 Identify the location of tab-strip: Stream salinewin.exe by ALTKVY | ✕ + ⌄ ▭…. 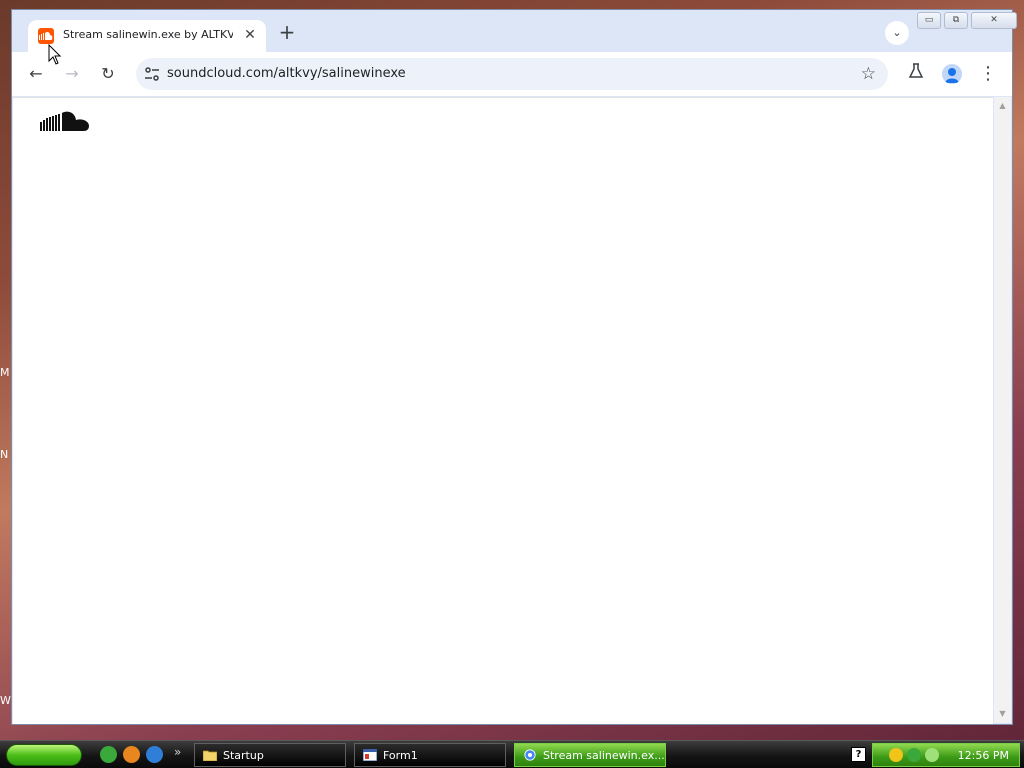
(514, 31).